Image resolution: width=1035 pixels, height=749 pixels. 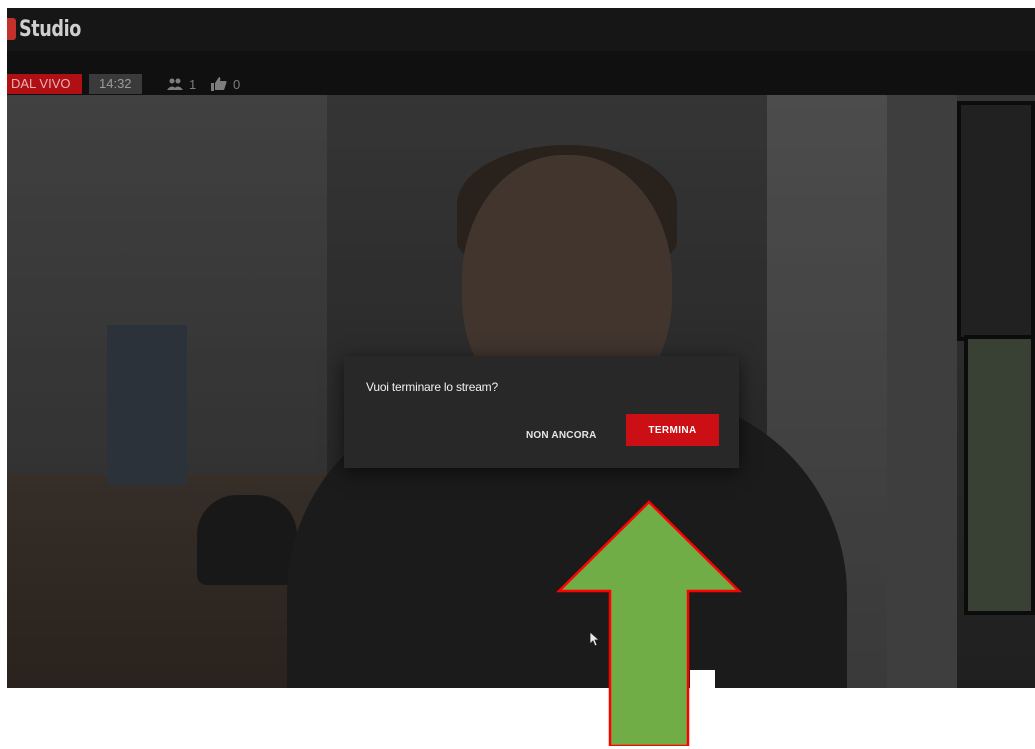 What do you see at coordinates (11, 29) in the screenshot?
I see `youtube-logo-icon` at bounding box center [11, 29].